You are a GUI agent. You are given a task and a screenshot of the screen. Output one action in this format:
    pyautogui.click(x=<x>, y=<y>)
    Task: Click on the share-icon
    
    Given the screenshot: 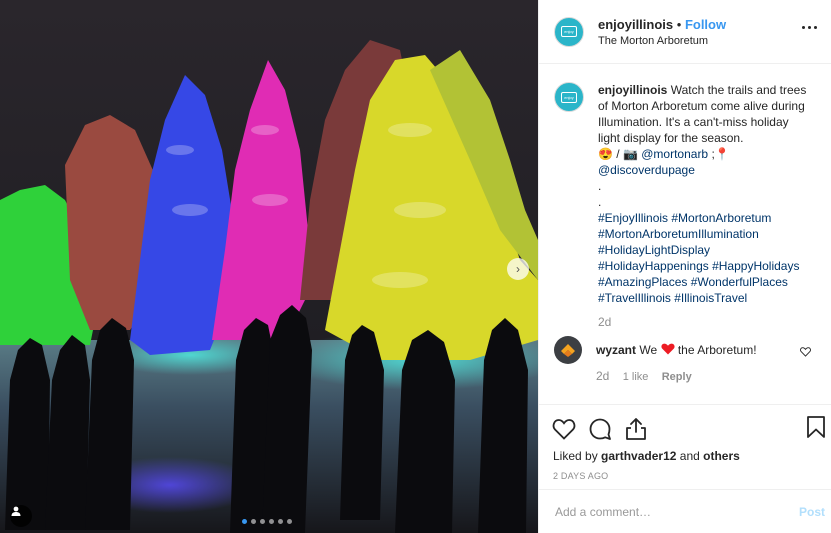 What is the action you would take?
    pyautogui.click(x=636, y=428)
    